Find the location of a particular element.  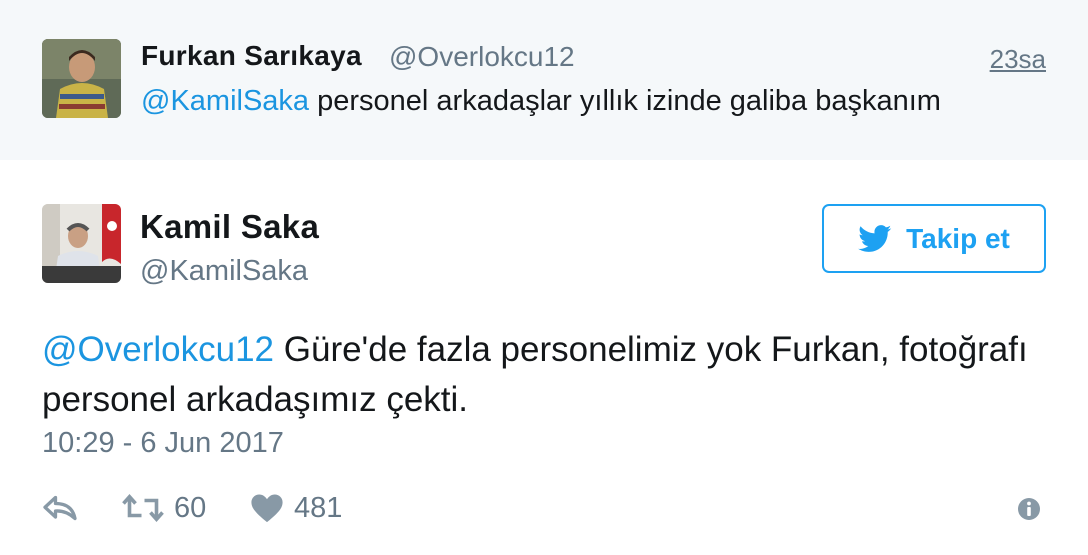

twitter-bird-icon is located at coordinates (875, 238).